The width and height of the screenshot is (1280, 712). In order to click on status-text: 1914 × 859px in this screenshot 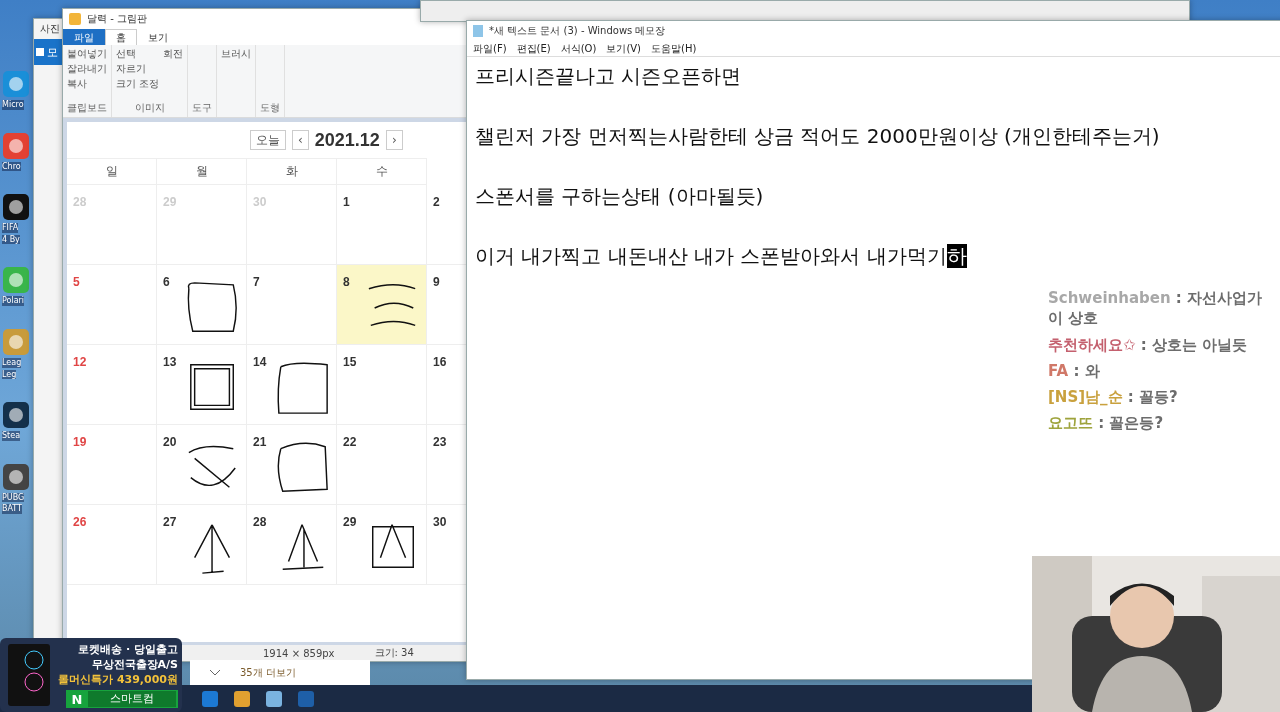, I will do `click(299, 653)`.